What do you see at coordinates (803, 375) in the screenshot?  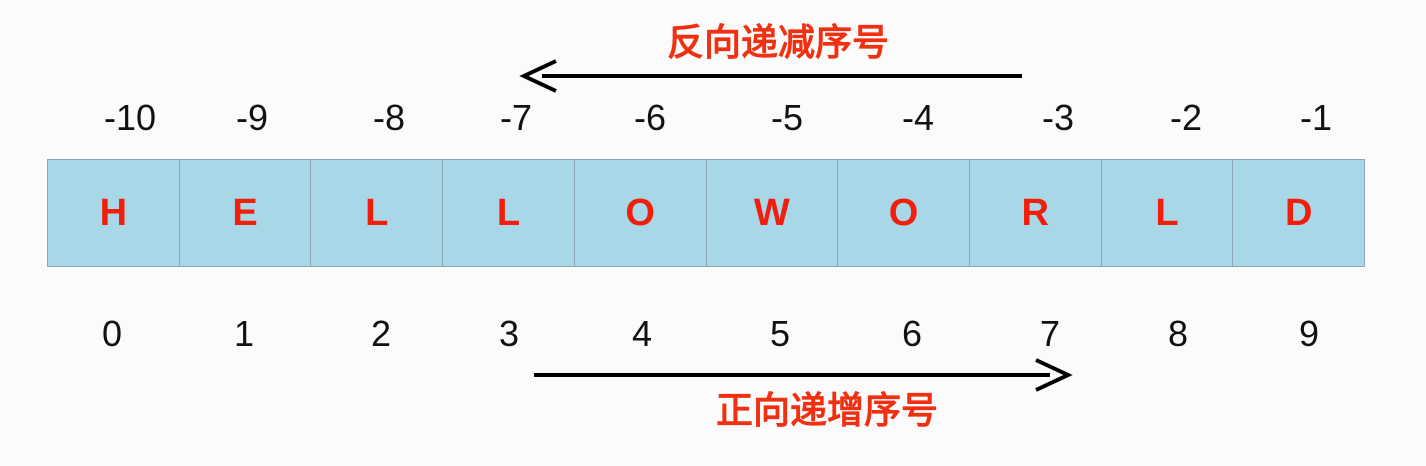 I see `forward-direction-arrow` at bounding box center [803, 375].